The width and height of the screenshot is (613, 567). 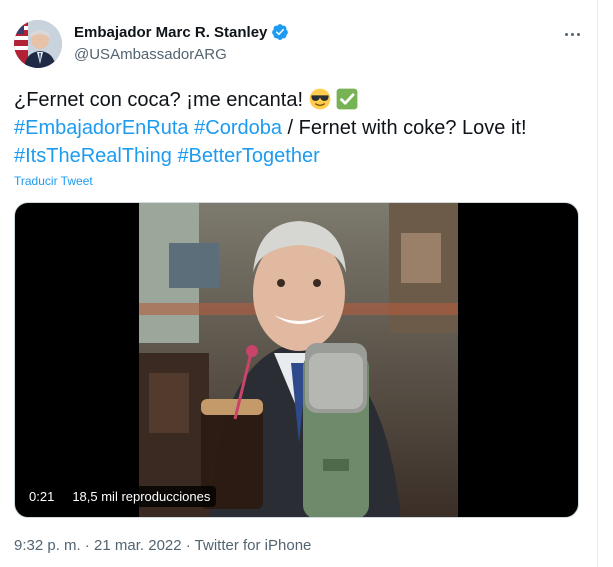 What do you see at coordinates (53, 181) in the screenshot?
I see `translate-tweet-link: Traducir Tweet` at bounding box center [53, 181].